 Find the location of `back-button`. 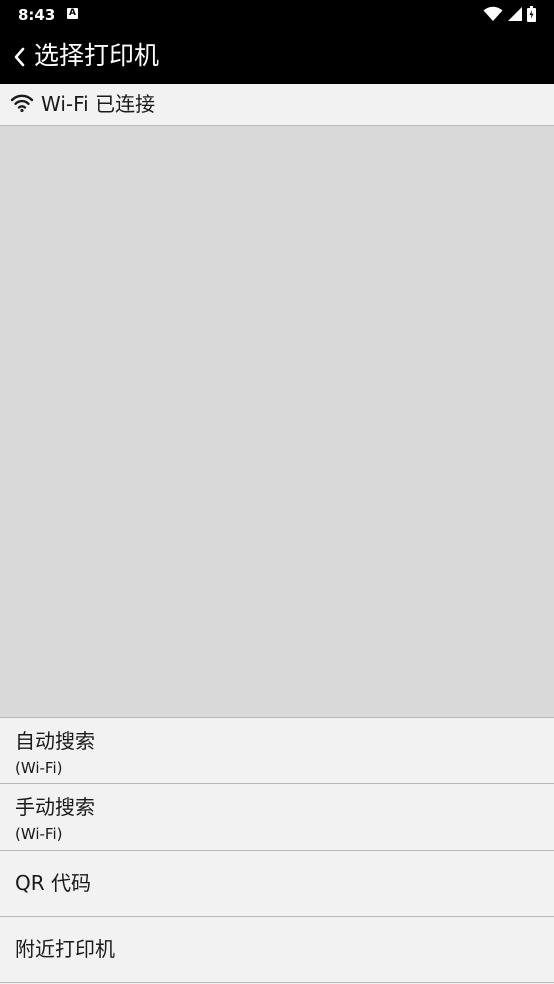

back-button is located at coordinates (21, 57).